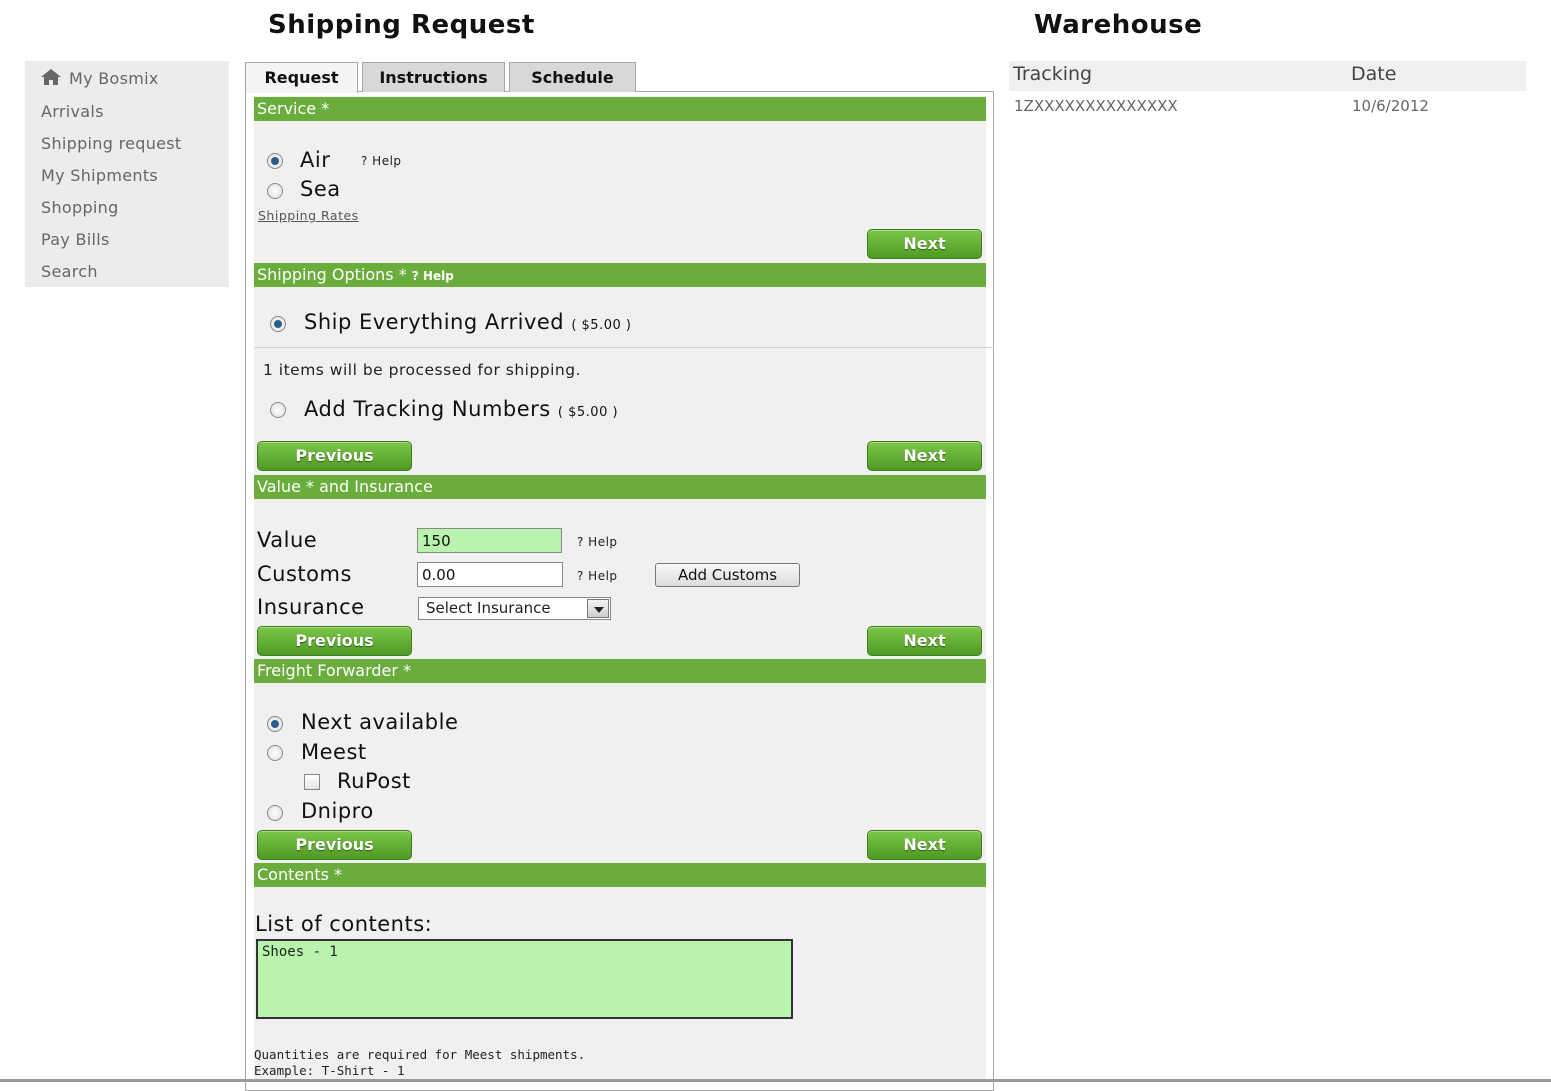  What do you see at coordinates (1118, 25) in the screenshot?
I see `warehouse-title: Warehouse` at bounding box center [1118, 25].